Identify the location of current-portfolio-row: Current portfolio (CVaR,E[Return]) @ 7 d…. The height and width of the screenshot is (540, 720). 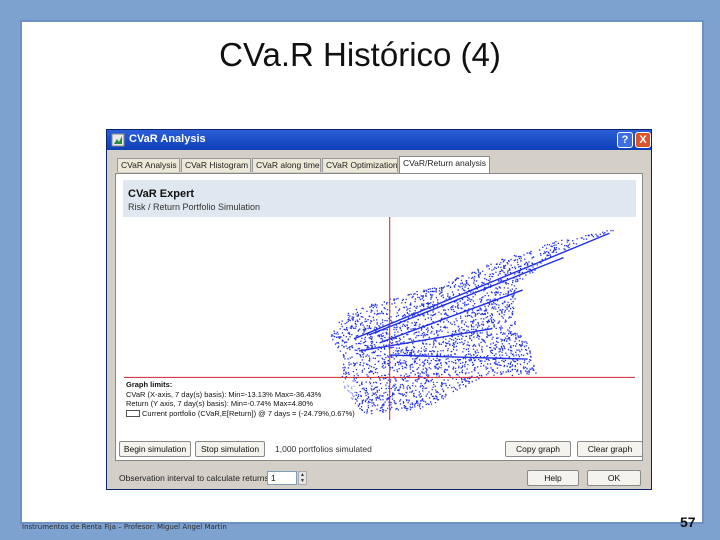
(240, 414).